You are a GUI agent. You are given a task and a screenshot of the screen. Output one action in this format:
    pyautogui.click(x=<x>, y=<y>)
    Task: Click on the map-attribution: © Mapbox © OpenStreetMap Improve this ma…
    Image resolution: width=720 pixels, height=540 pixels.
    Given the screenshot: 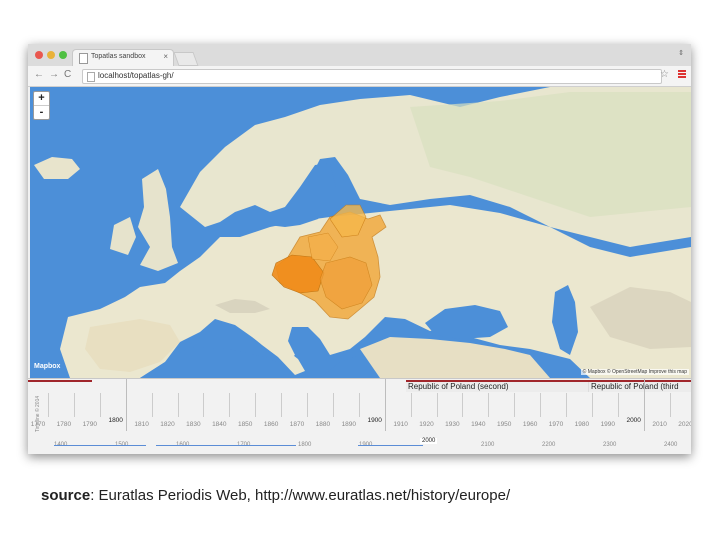 What is the action you would take?
    pyautogui.click(x=634, y=372)
    